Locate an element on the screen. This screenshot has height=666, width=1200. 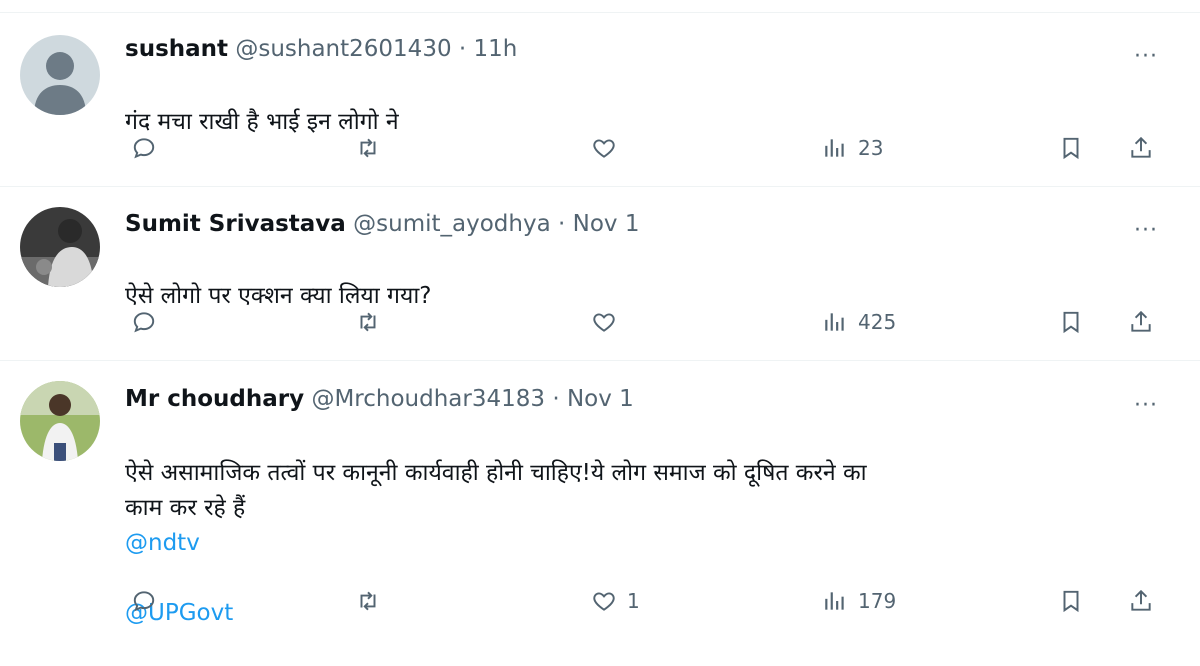
author-handle: @Mrchoudhar34183 is located at coordinates (428, 399).